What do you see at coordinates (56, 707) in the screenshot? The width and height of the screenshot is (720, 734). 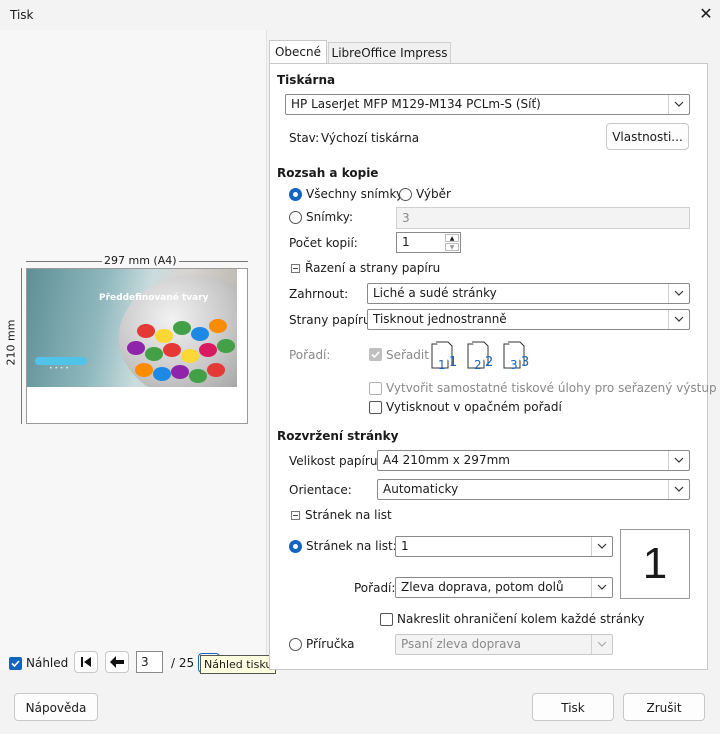 I see `help-button: Nápověda` at bounding box center [56, 707].